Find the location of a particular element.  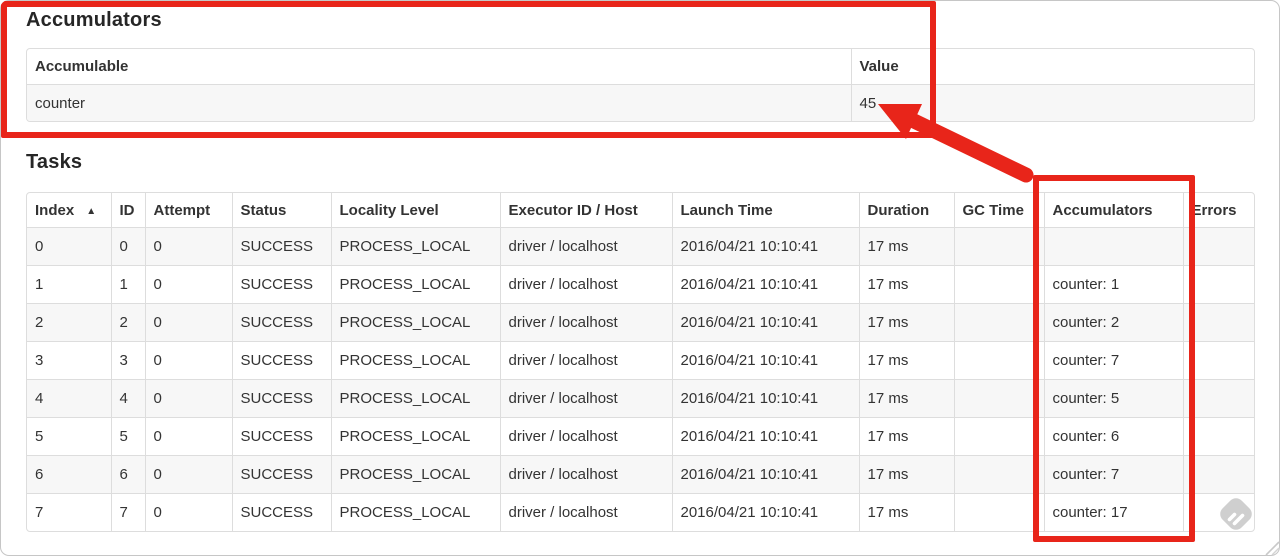

col-header-index: Index ▲ is located at coordinates (69, 210).